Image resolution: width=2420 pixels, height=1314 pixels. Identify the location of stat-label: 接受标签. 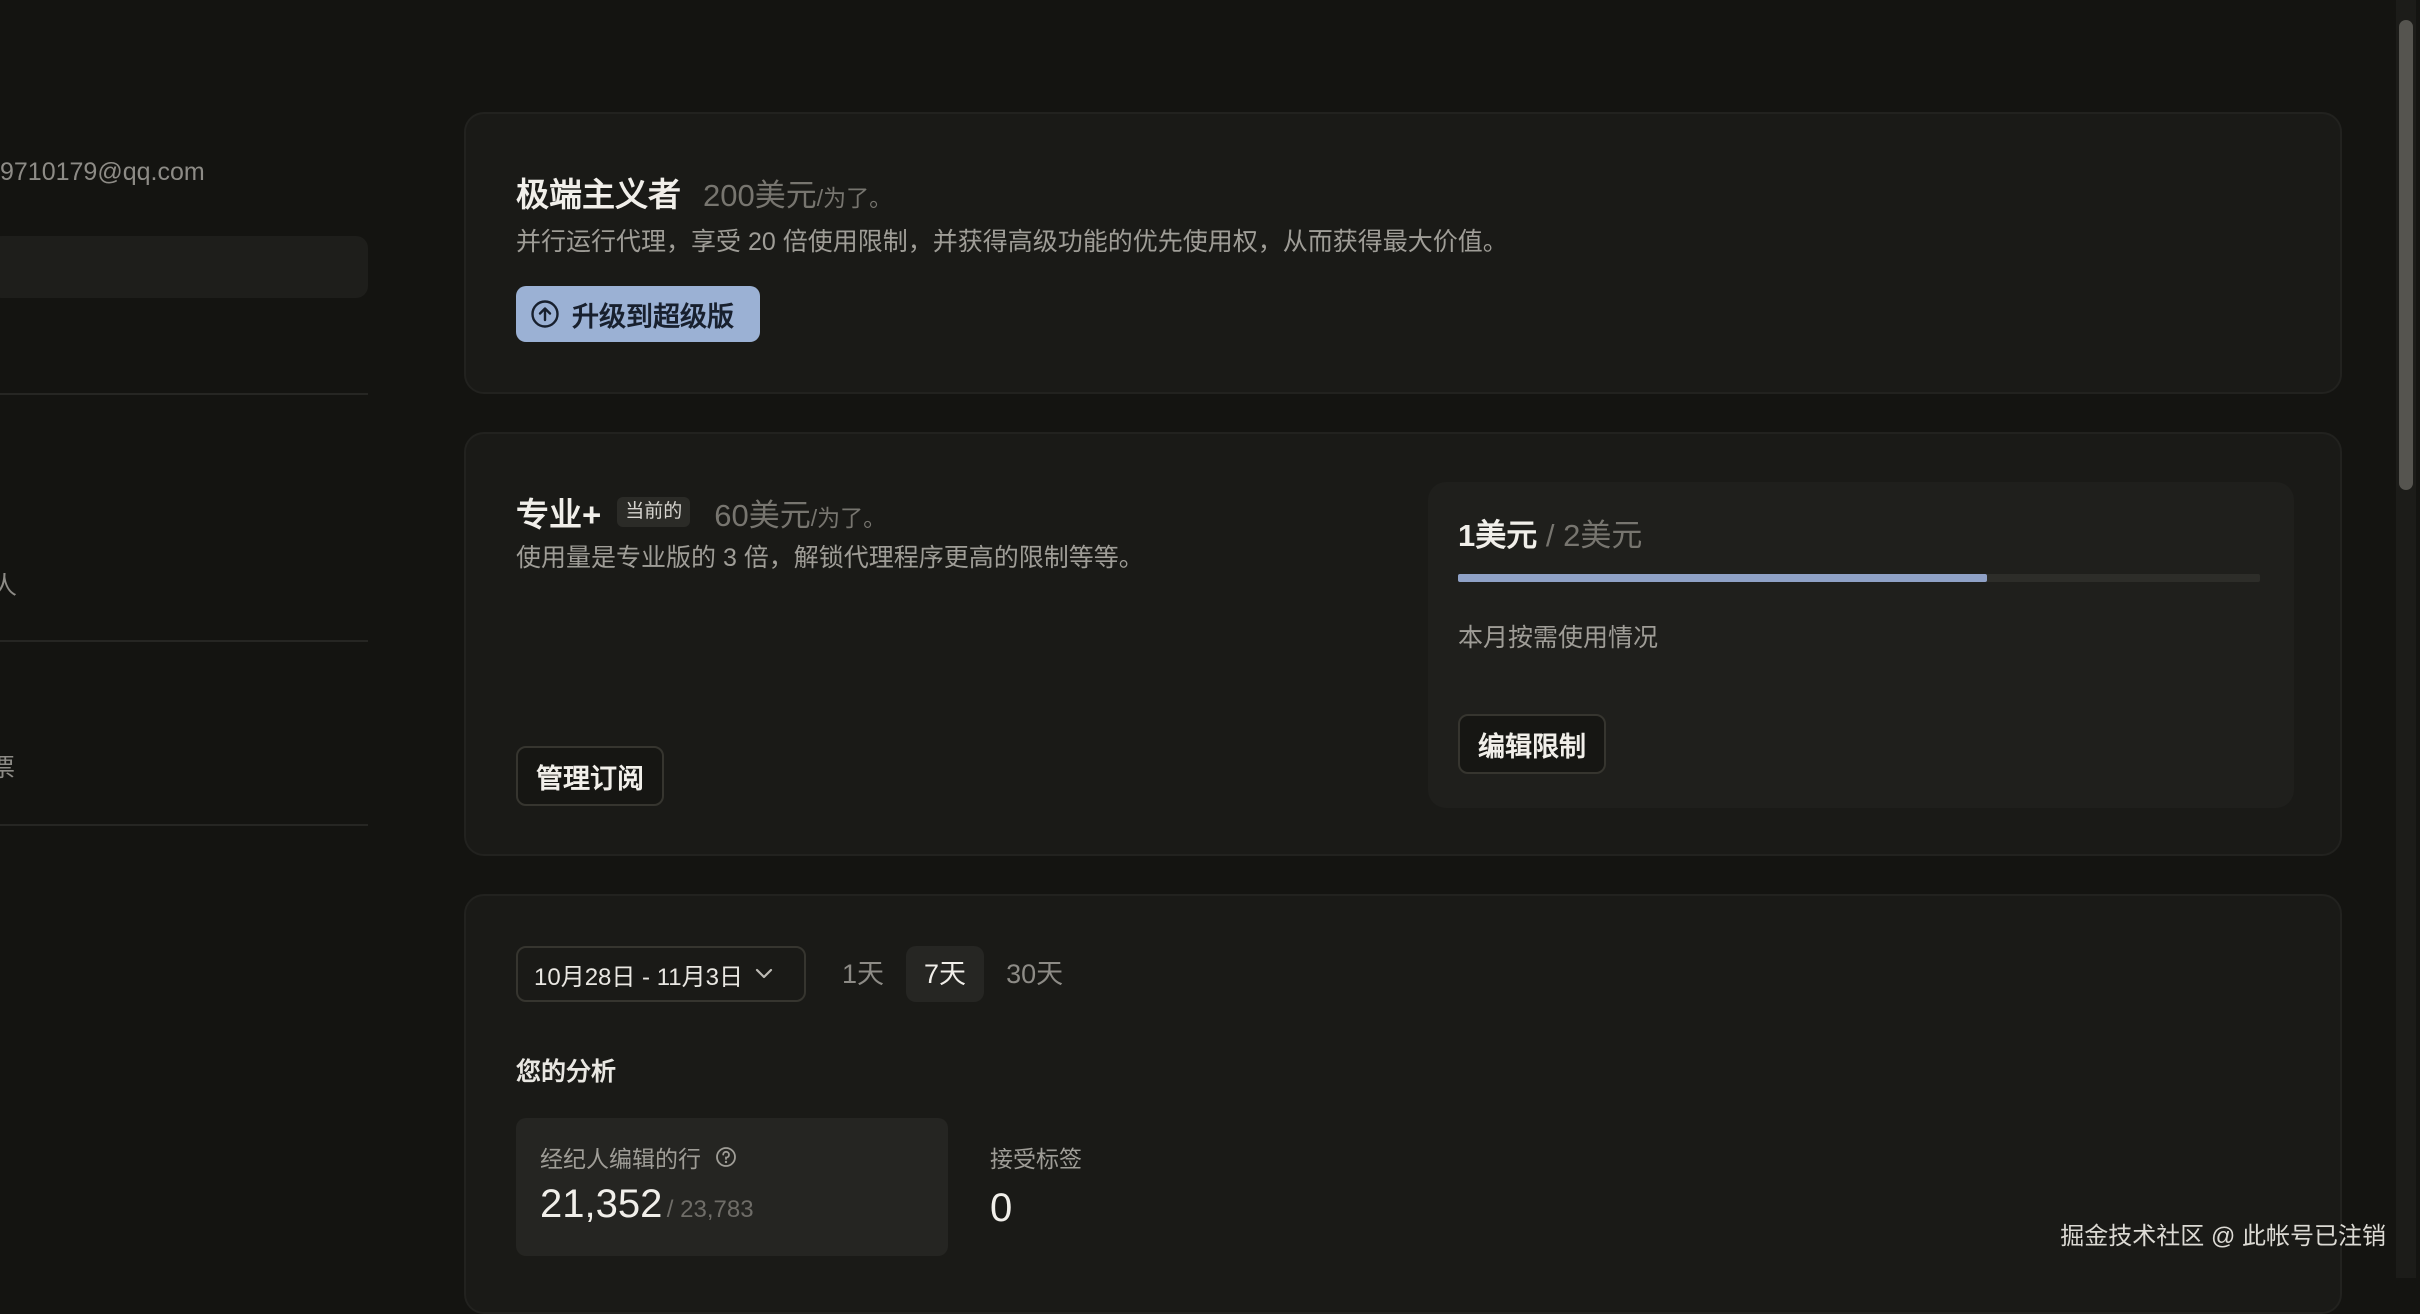
(1036, 1159).